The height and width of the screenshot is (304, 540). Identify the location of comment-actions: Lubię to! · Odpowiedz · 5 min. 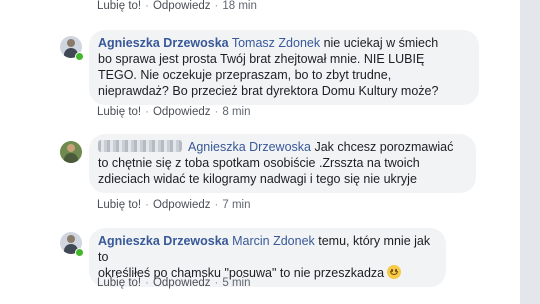
(173, 283).